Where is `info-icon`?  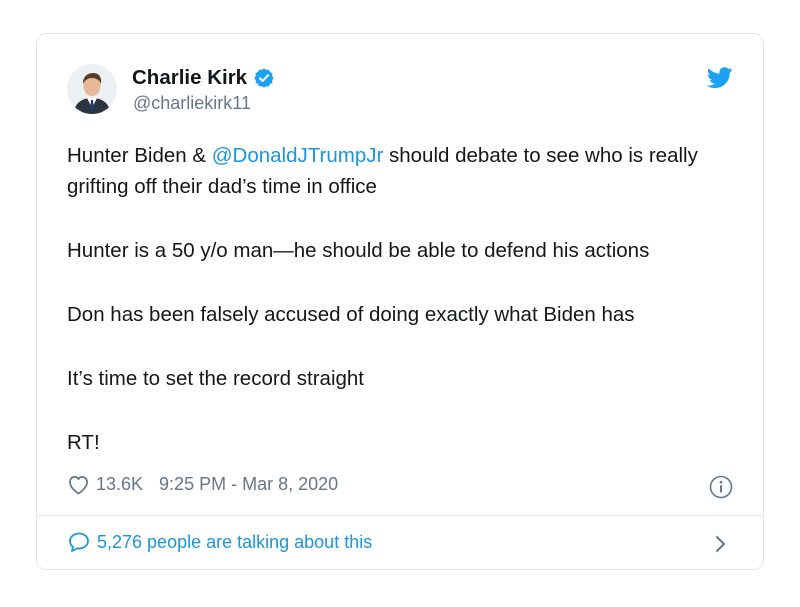 info-icon is located at coordinates (721, 487).